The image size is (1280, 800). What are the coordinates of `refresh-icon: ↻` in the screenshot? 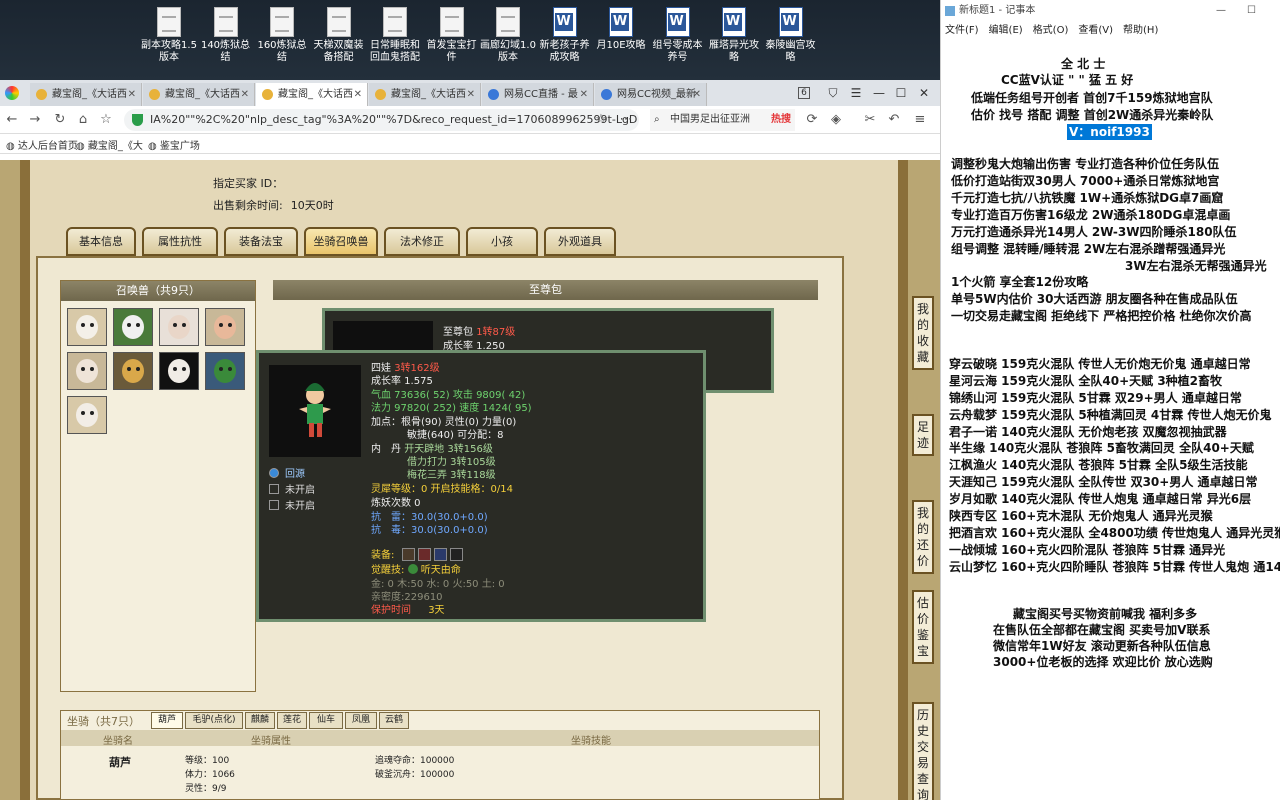 It's located at (60, 120).